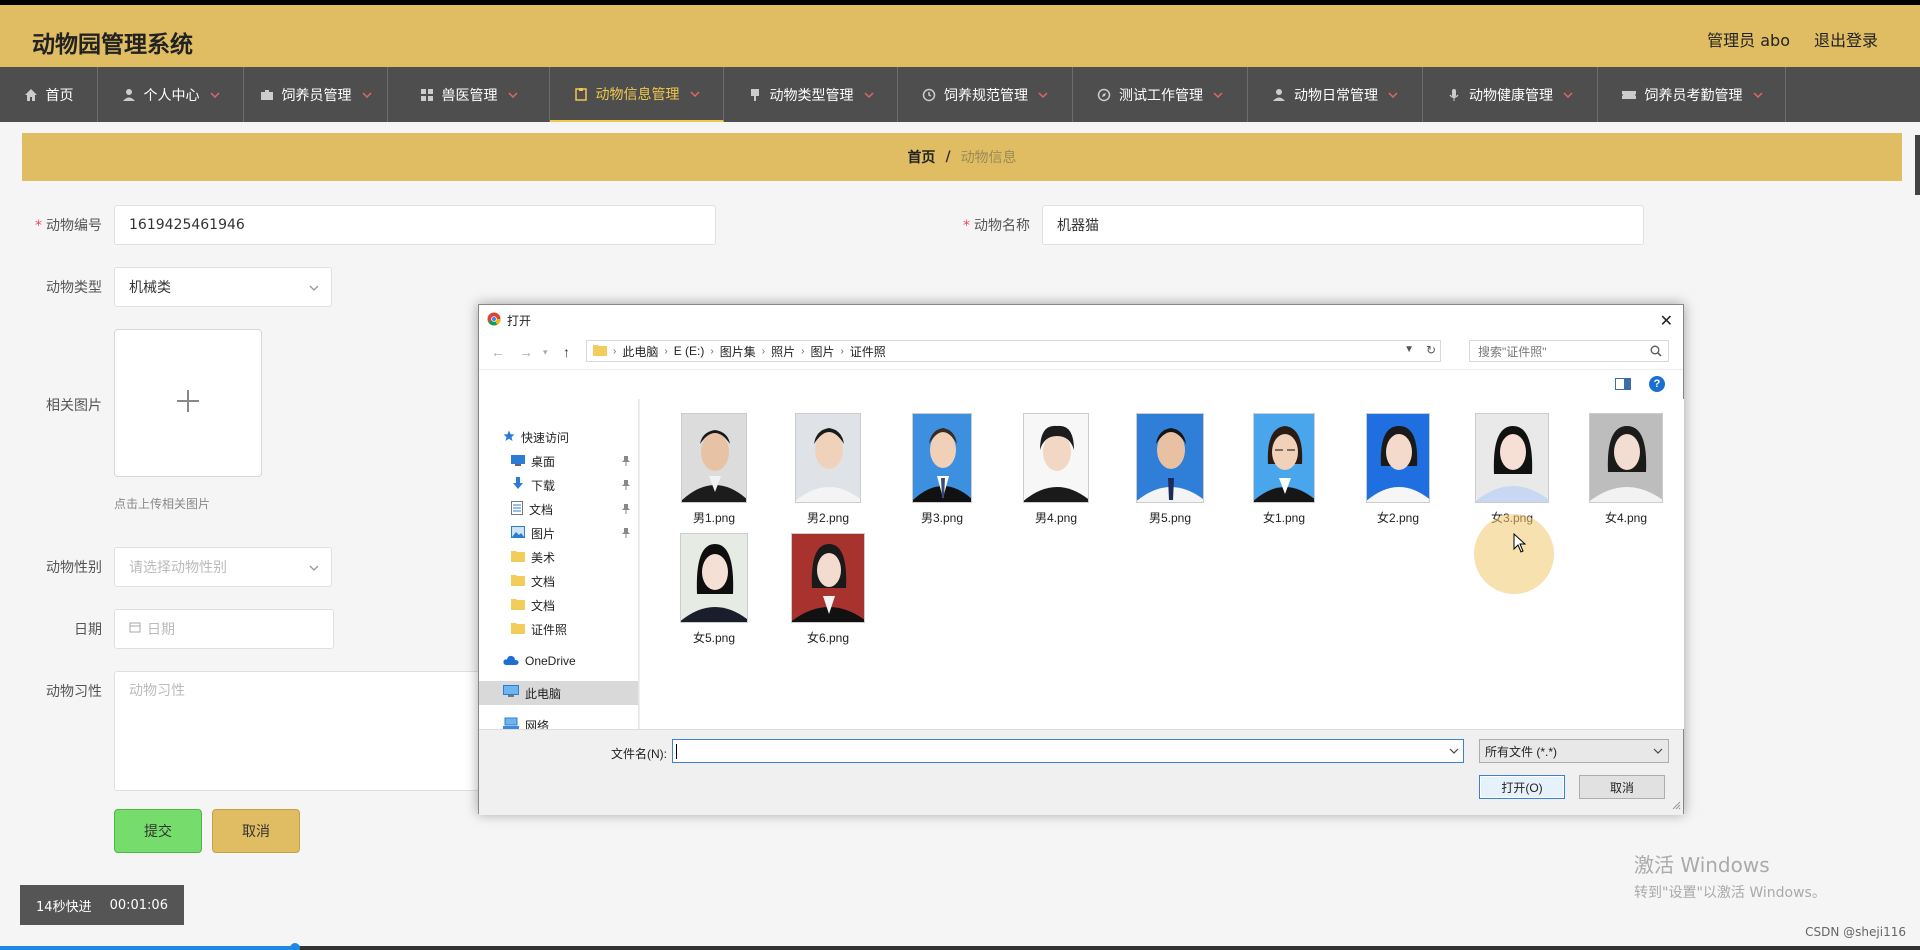  Describe the element at coordinates (868, 351) in the screenshot. I see `path-segment: 证件照` at that location.